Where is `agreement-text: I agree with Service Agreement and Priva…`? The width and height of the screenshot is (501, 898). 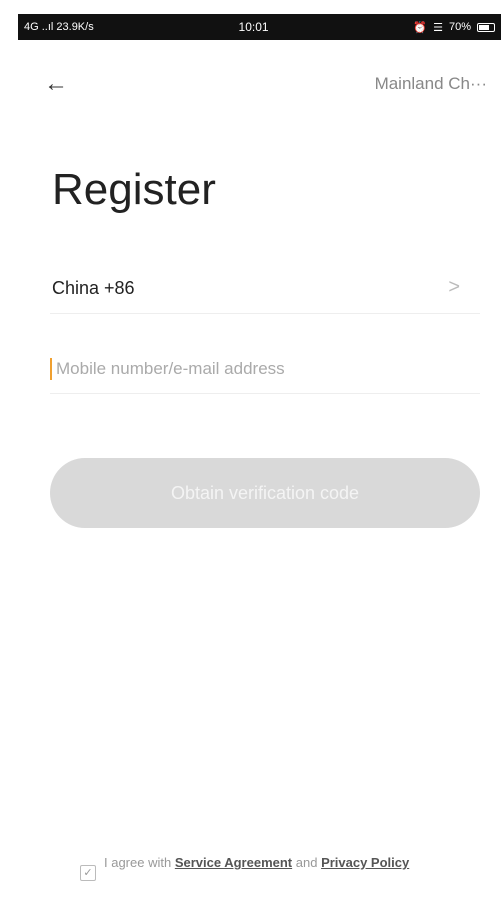 agreement-text: I agree with Service Agreement and Priva… is located at coordinates (294, 863).